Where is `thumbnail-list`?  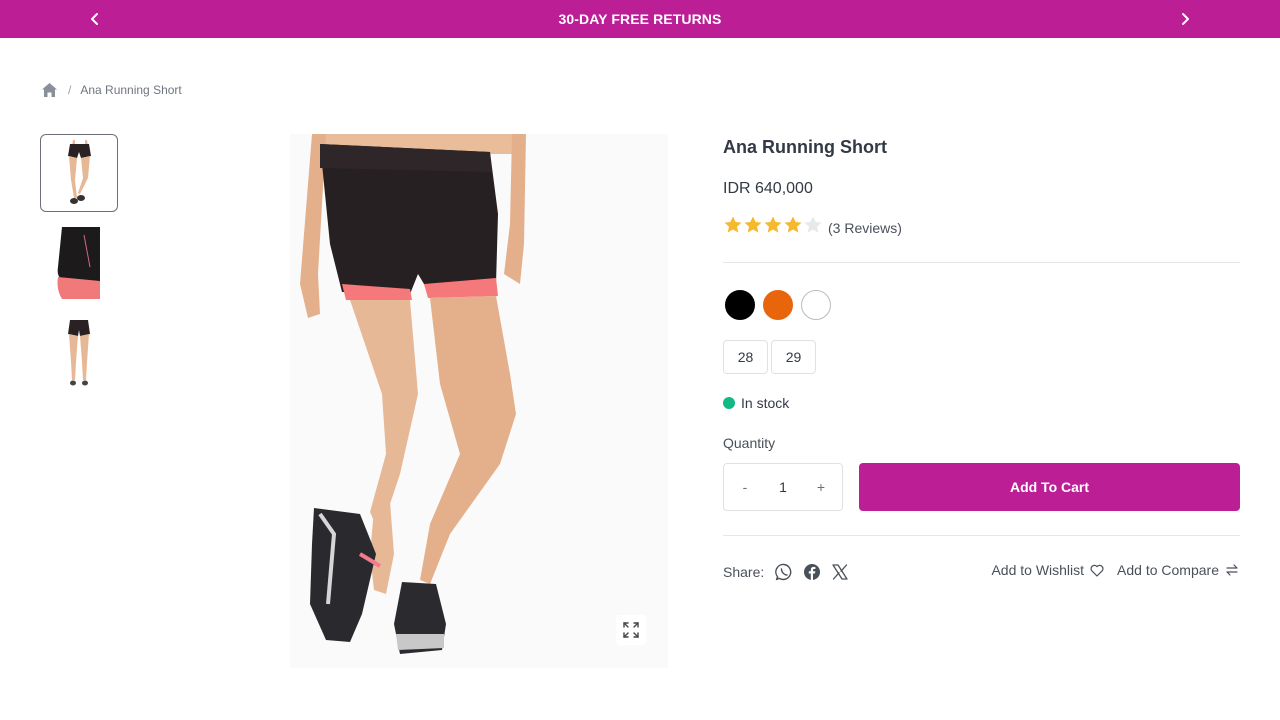
thumbnail-list is located at coordinates (79, 269).